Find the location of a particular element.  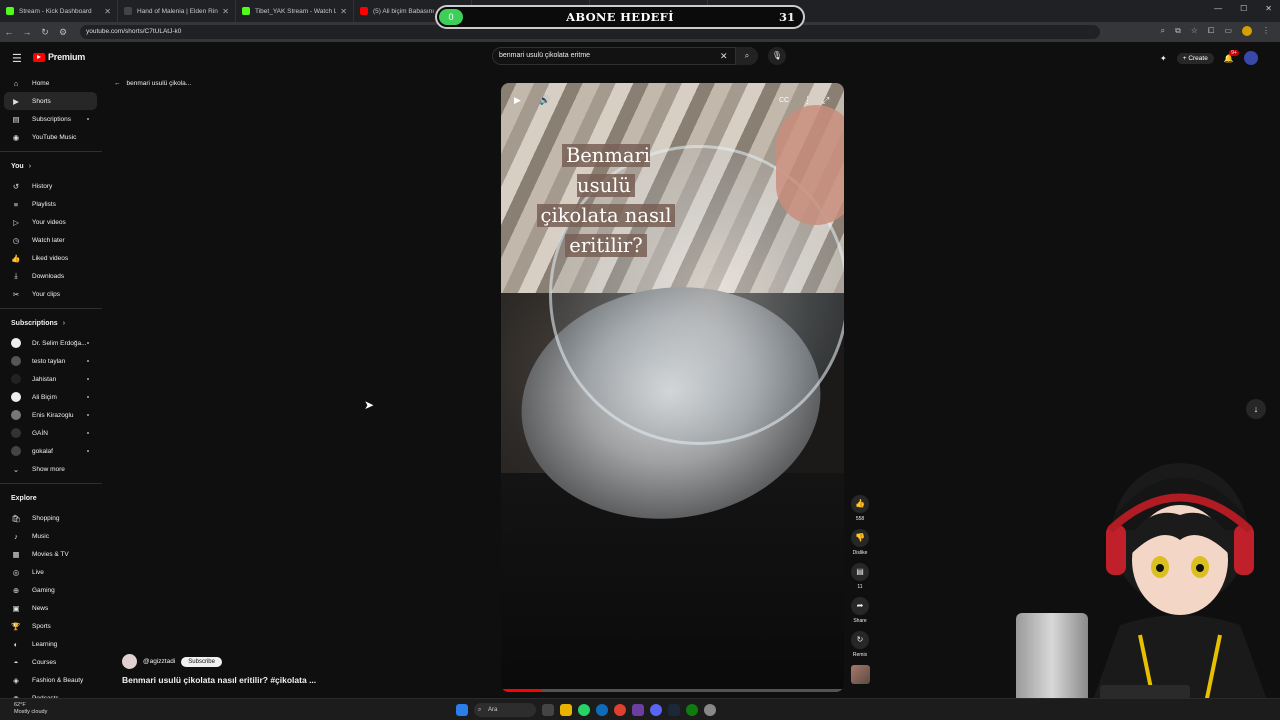

sidebar-item-playlists: ≡ Playlists is located at coordinates (52, 204).